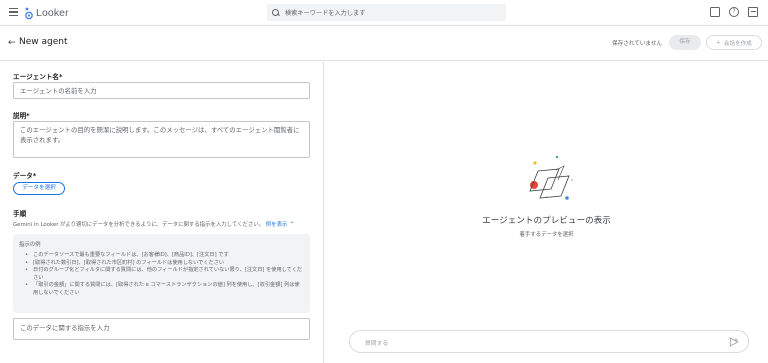  Describe the element at coordinates (25, 176) in the screenshot. I see `data-label: データ*` at that location.